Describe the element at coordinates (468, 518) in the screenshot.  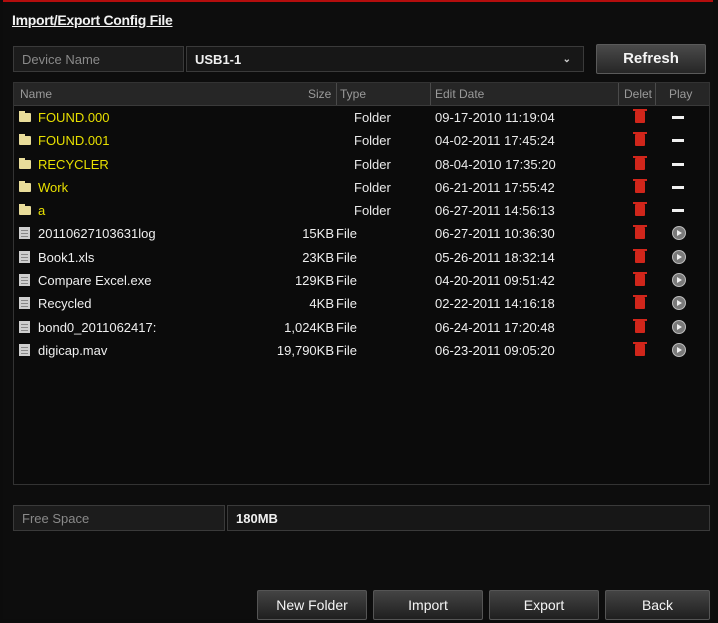
I see `free-space-value: 180MB` at that location.